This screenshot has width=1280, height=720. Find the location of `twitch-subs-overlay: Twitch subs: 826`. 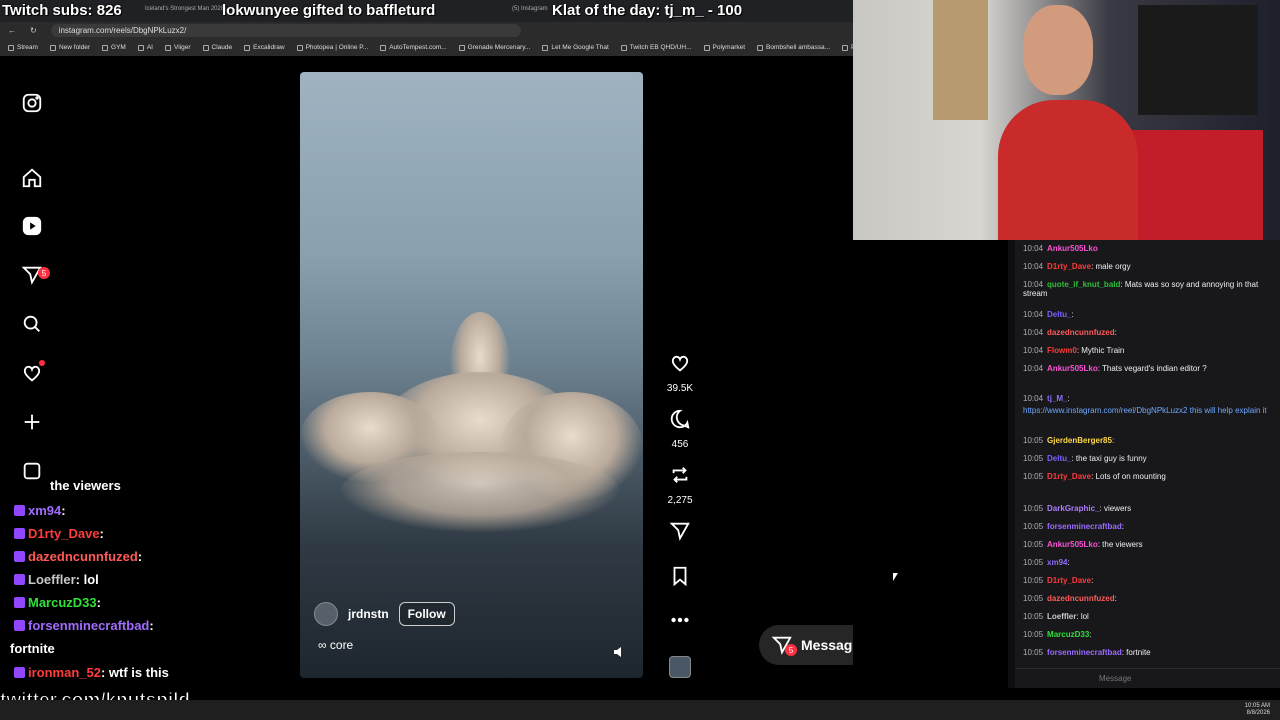

twitch-subs-overlay: Twitch subs: 826 is located at coordinates (62, 10).